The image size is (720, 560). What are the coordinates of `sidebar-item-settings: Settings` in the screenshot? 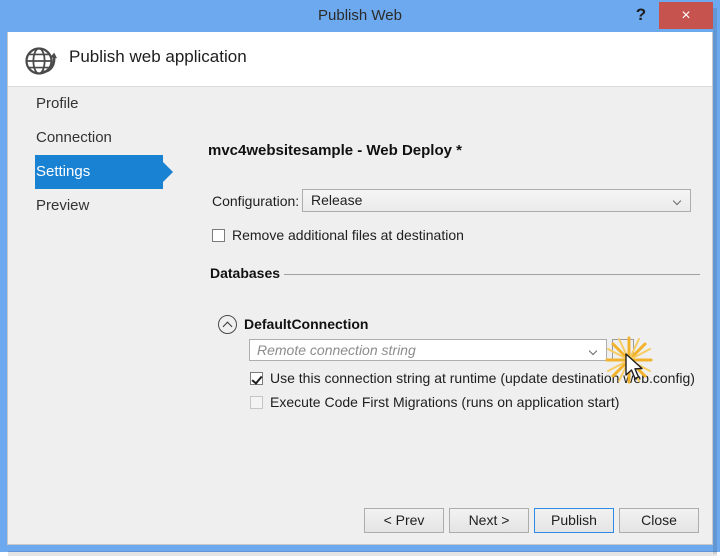 It's located at (92, 172).